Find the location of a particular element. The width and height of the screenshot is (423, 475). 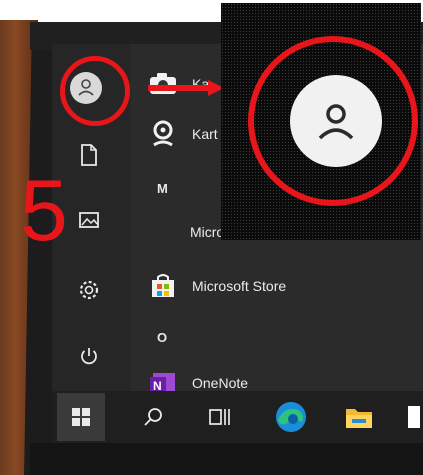

taskbar-file-explorer is located at coordinates (359, 417).